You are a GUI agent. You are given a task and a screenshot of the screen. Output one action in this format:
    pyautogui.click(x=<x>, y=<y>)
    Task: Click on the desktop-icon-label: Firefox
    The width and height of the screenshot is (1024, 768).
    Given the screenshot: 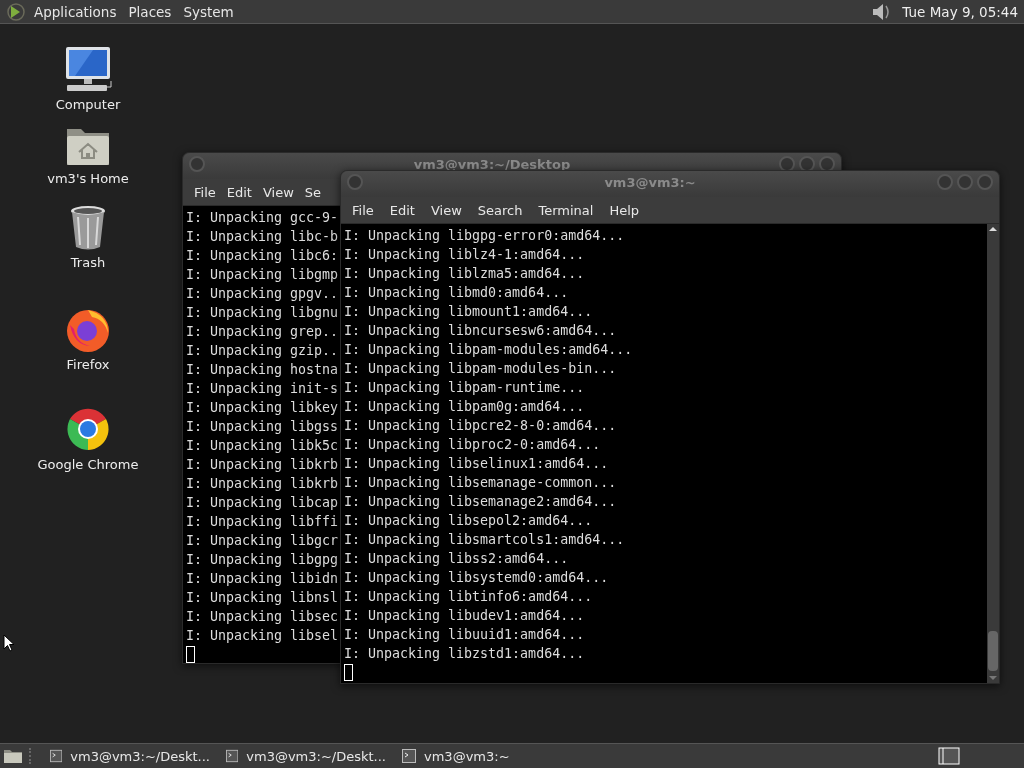 What is the action you would take?
    pyautogui.click(x=88, y=364)
    